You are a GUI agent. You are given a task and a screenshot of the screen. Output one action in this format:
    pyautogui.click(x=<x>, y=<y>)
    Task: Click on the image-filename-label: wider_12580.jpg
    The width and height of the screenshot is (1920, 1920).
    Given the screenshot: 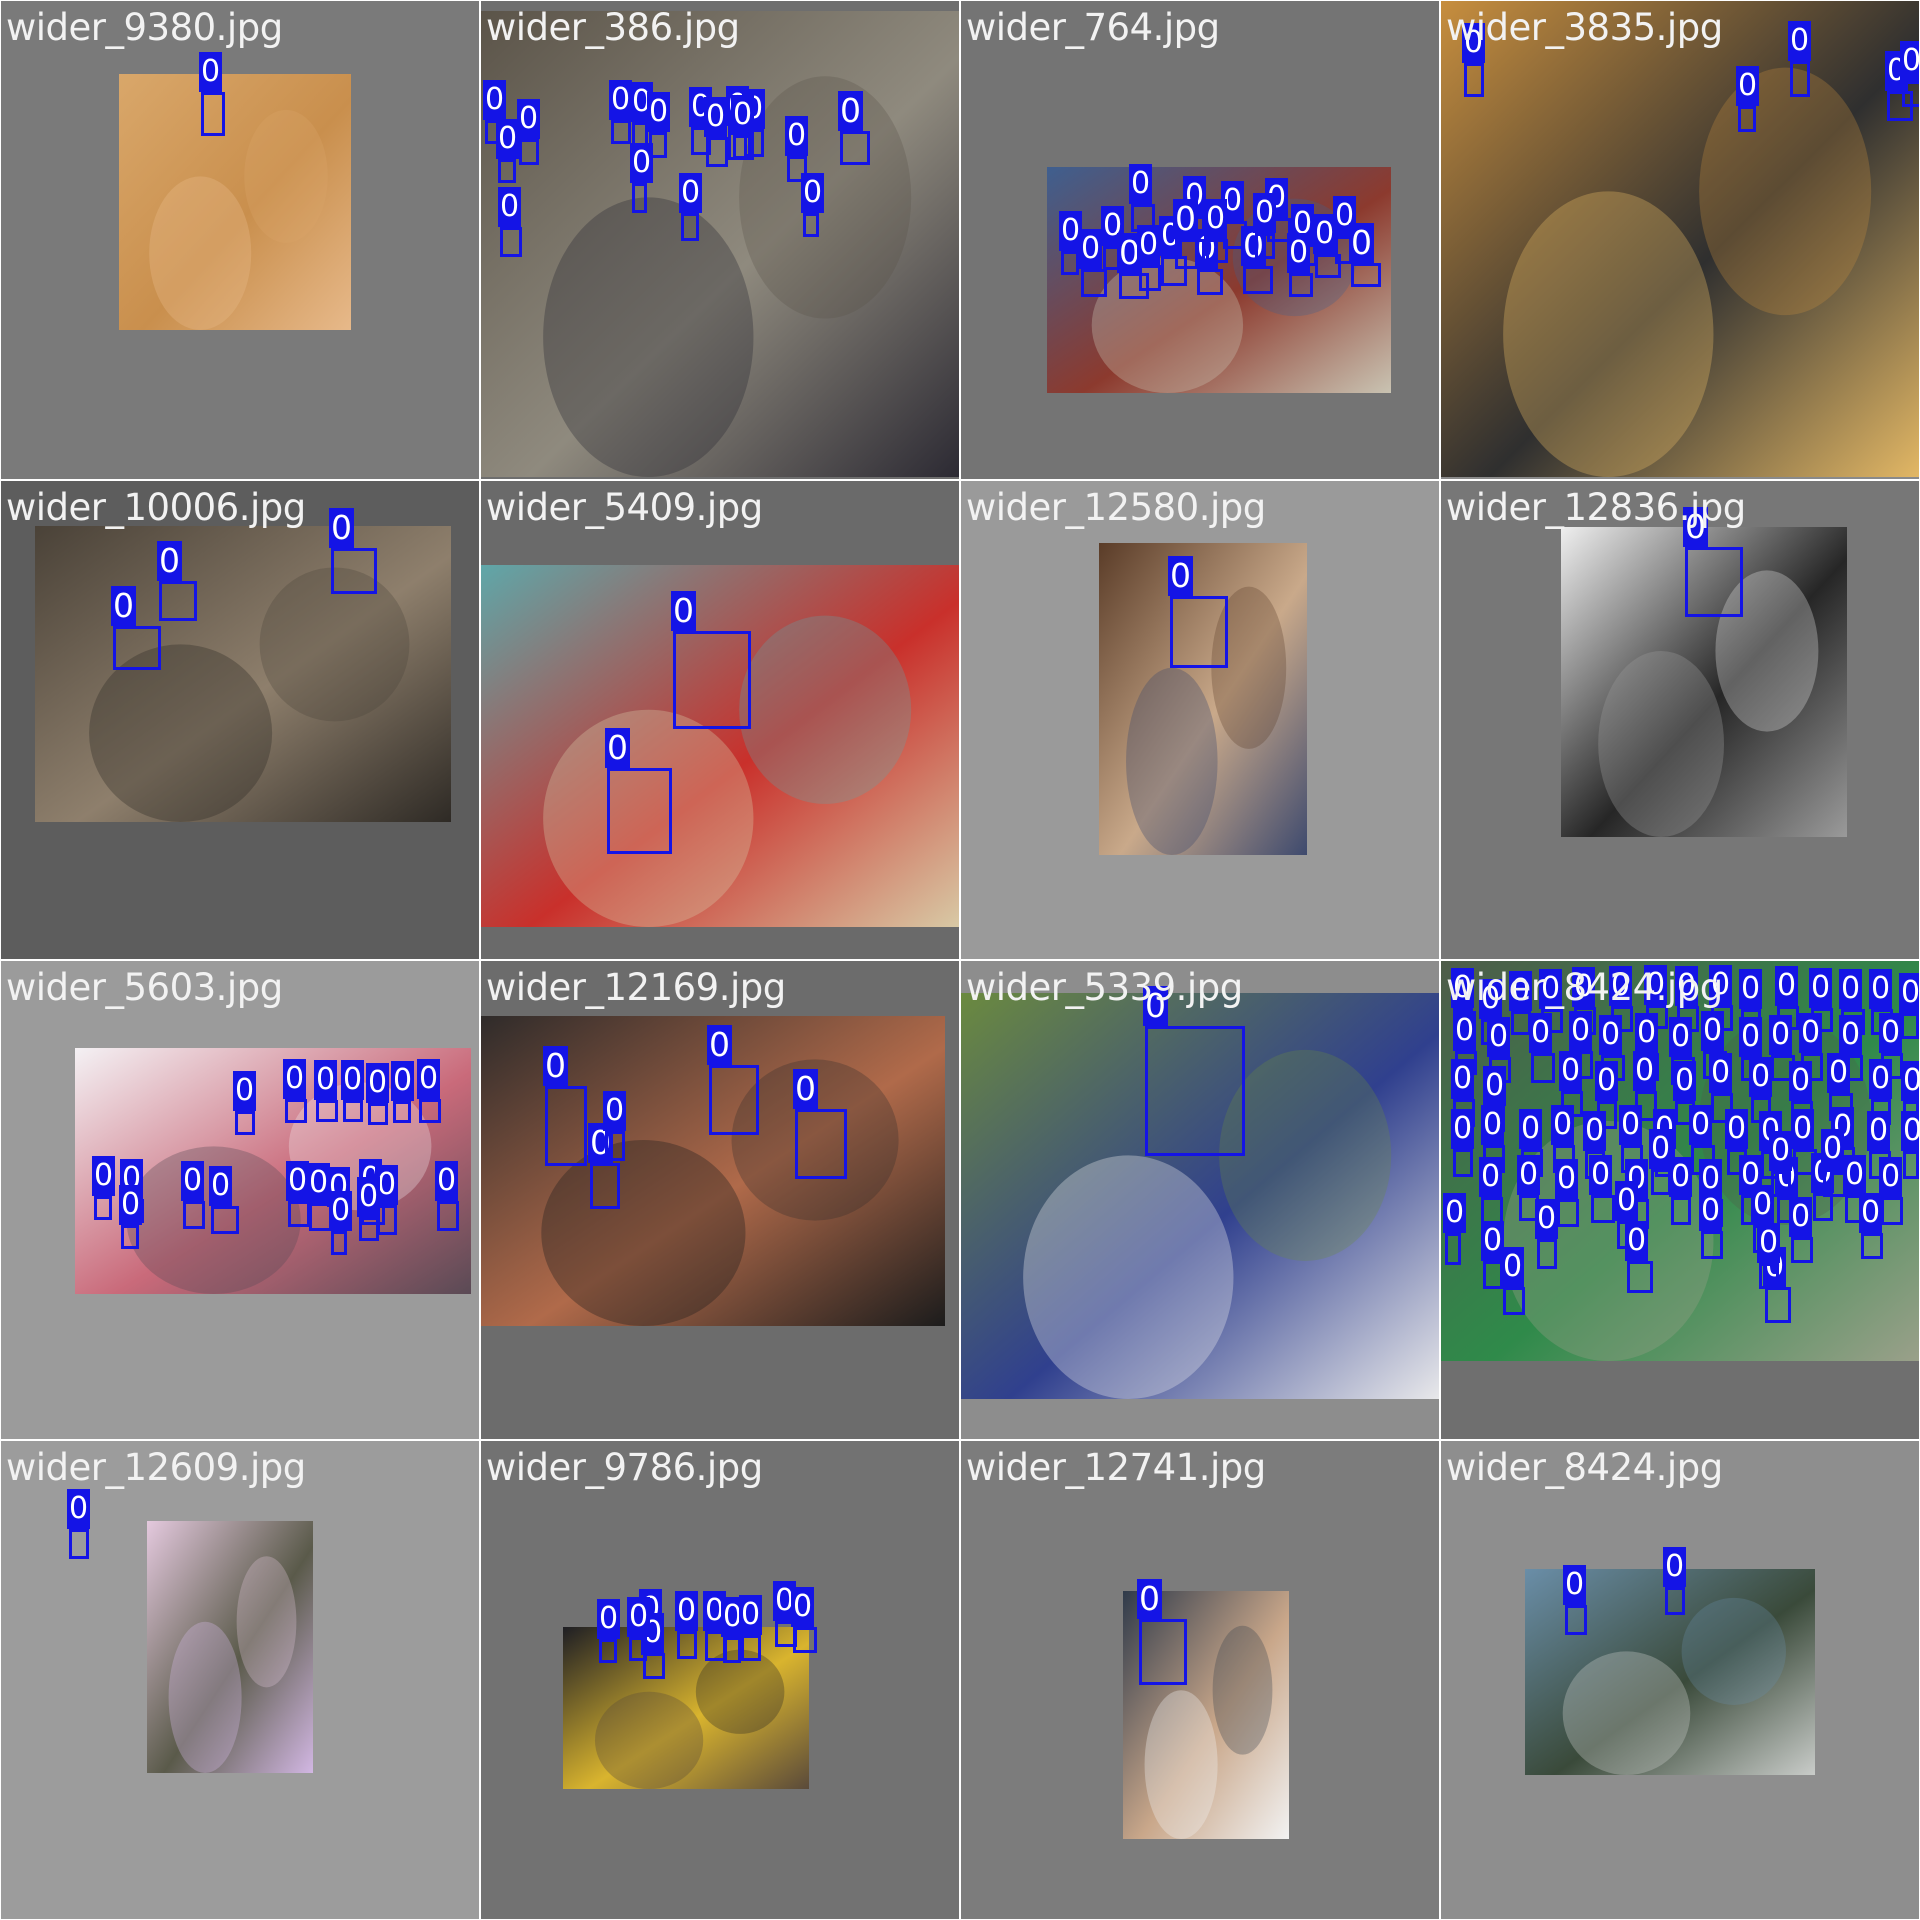 What is the action you would take?
    pyautogui.click(x=1116, y=507)
    